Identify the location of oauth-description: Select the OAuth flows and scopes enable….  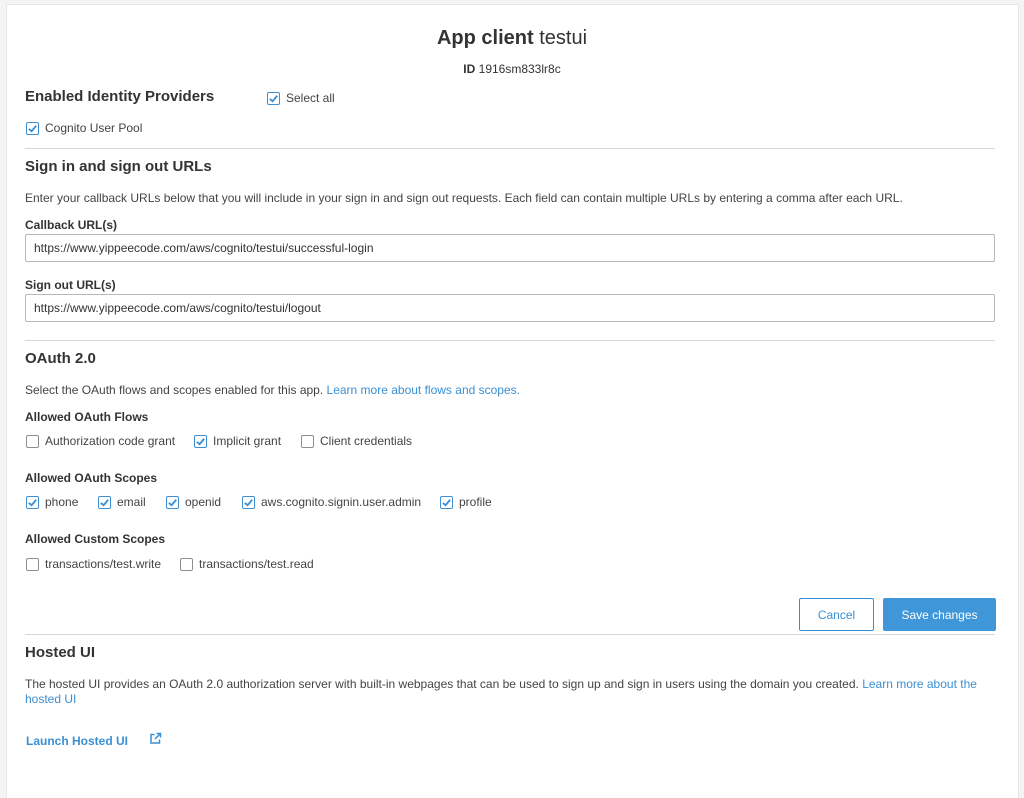
(272, 390).